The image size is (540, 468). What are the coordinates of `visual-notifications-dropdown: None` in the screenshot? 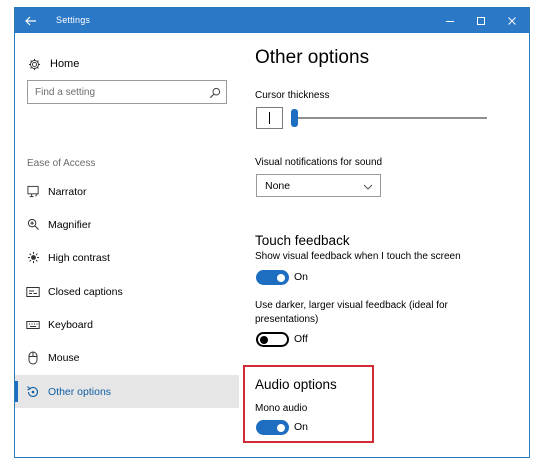 It's located at (318, 185).